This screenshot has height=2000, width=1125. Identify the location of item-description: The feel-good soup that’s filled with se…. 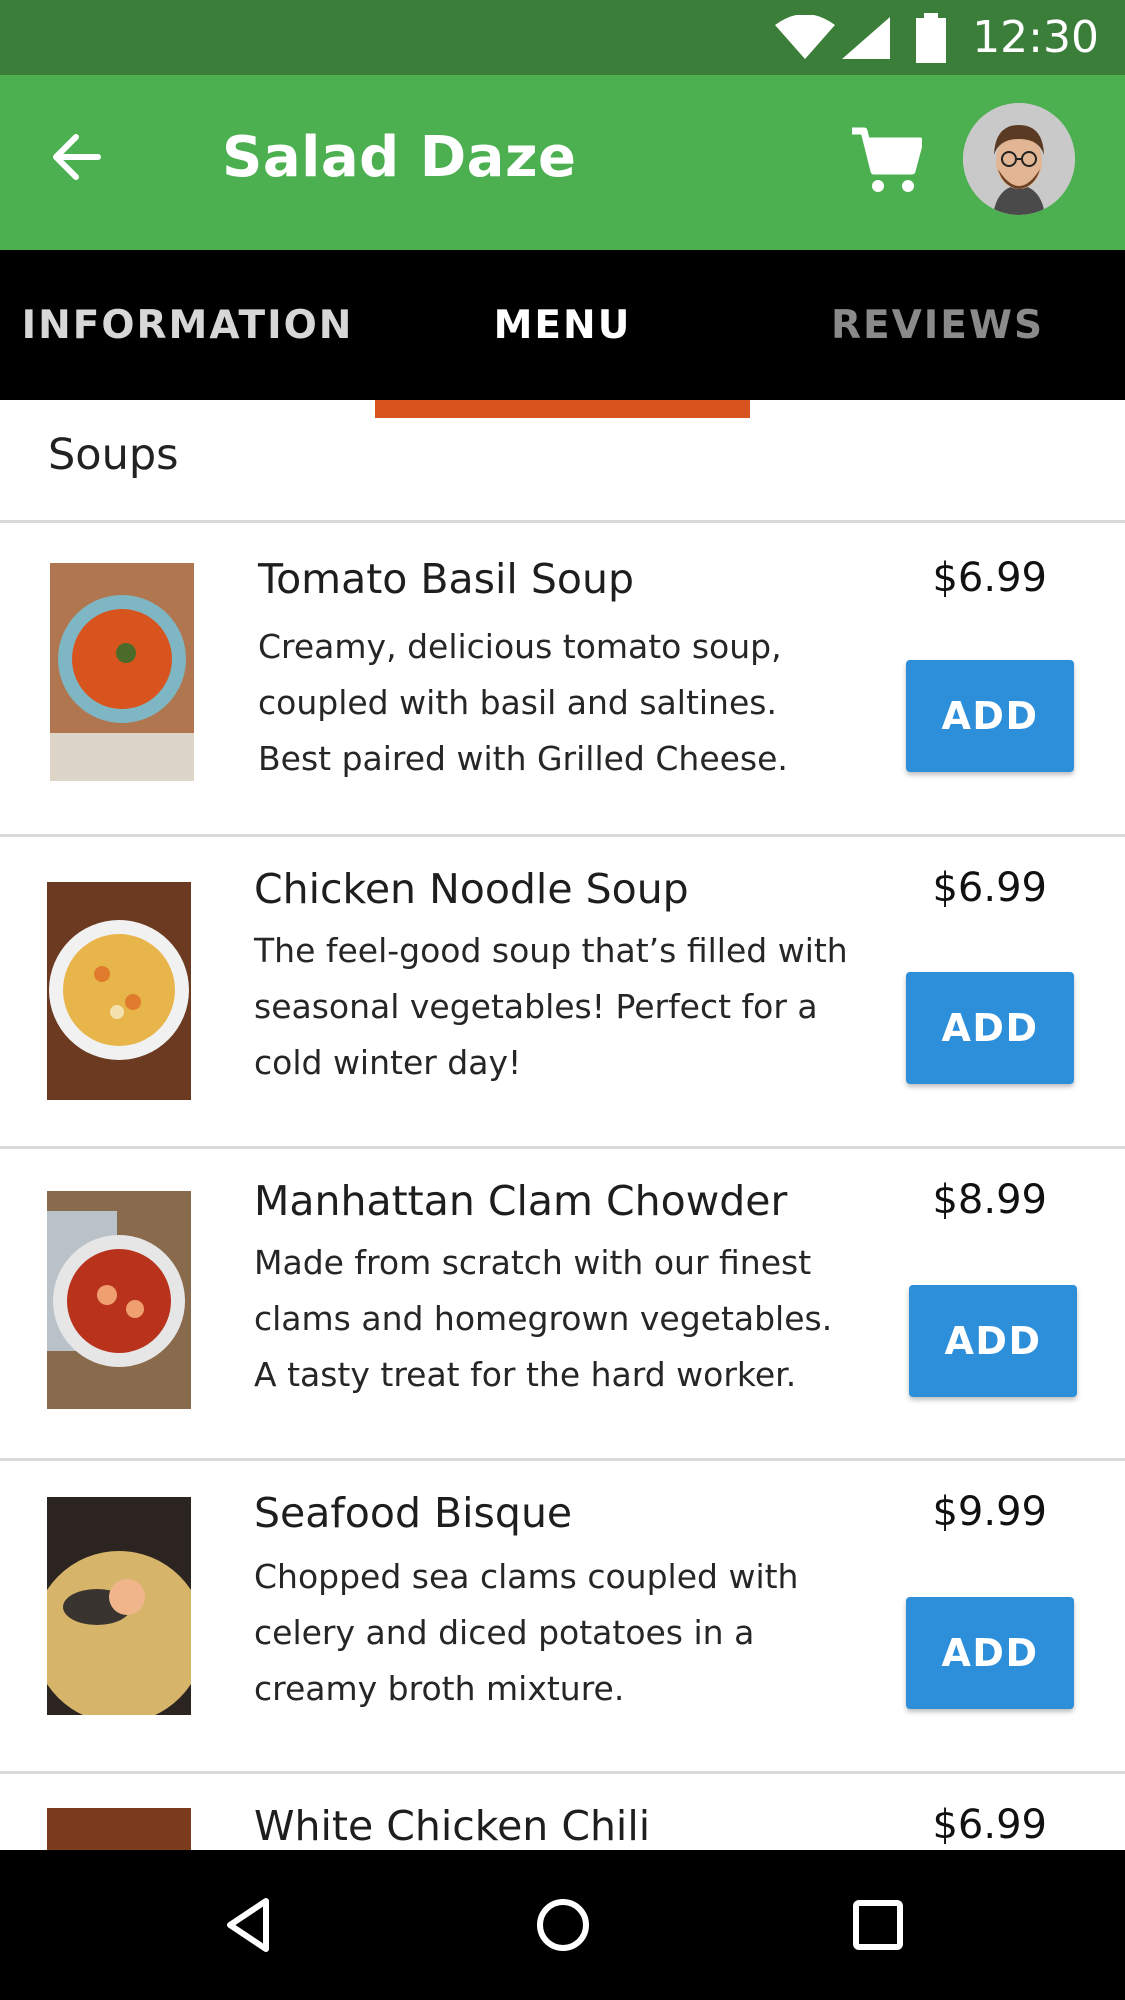
(551, 1006).